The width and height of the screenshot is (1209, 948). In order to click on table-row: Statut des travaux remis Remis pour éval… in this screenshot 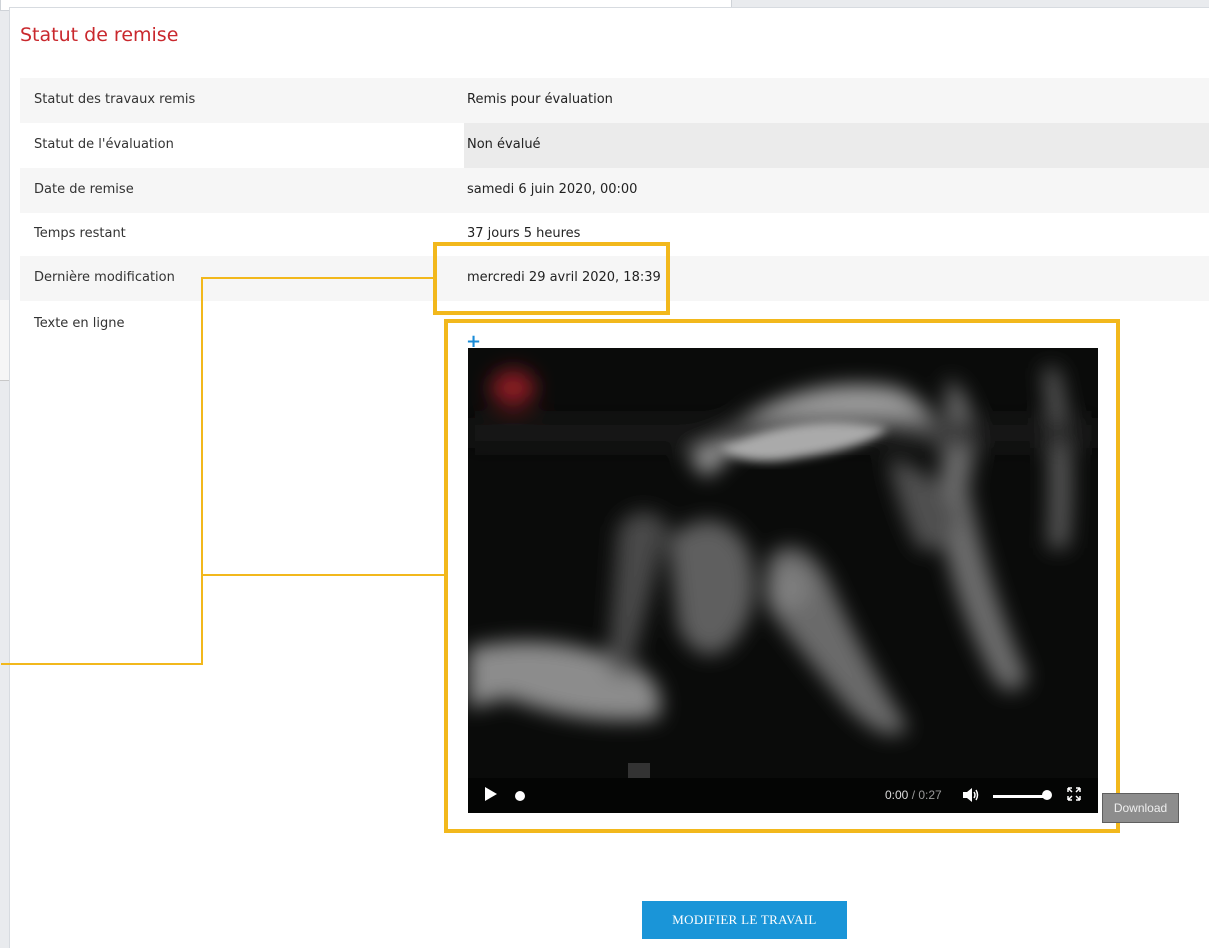, I will do `click(614, 100)`.